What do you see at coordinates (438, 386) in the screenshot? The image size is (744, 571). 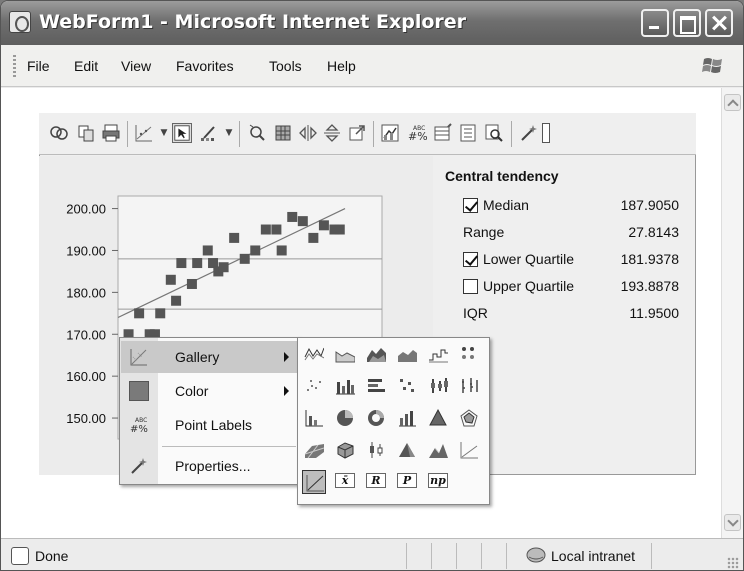 I see `hilow-icon` at bounding box center [438, 386].